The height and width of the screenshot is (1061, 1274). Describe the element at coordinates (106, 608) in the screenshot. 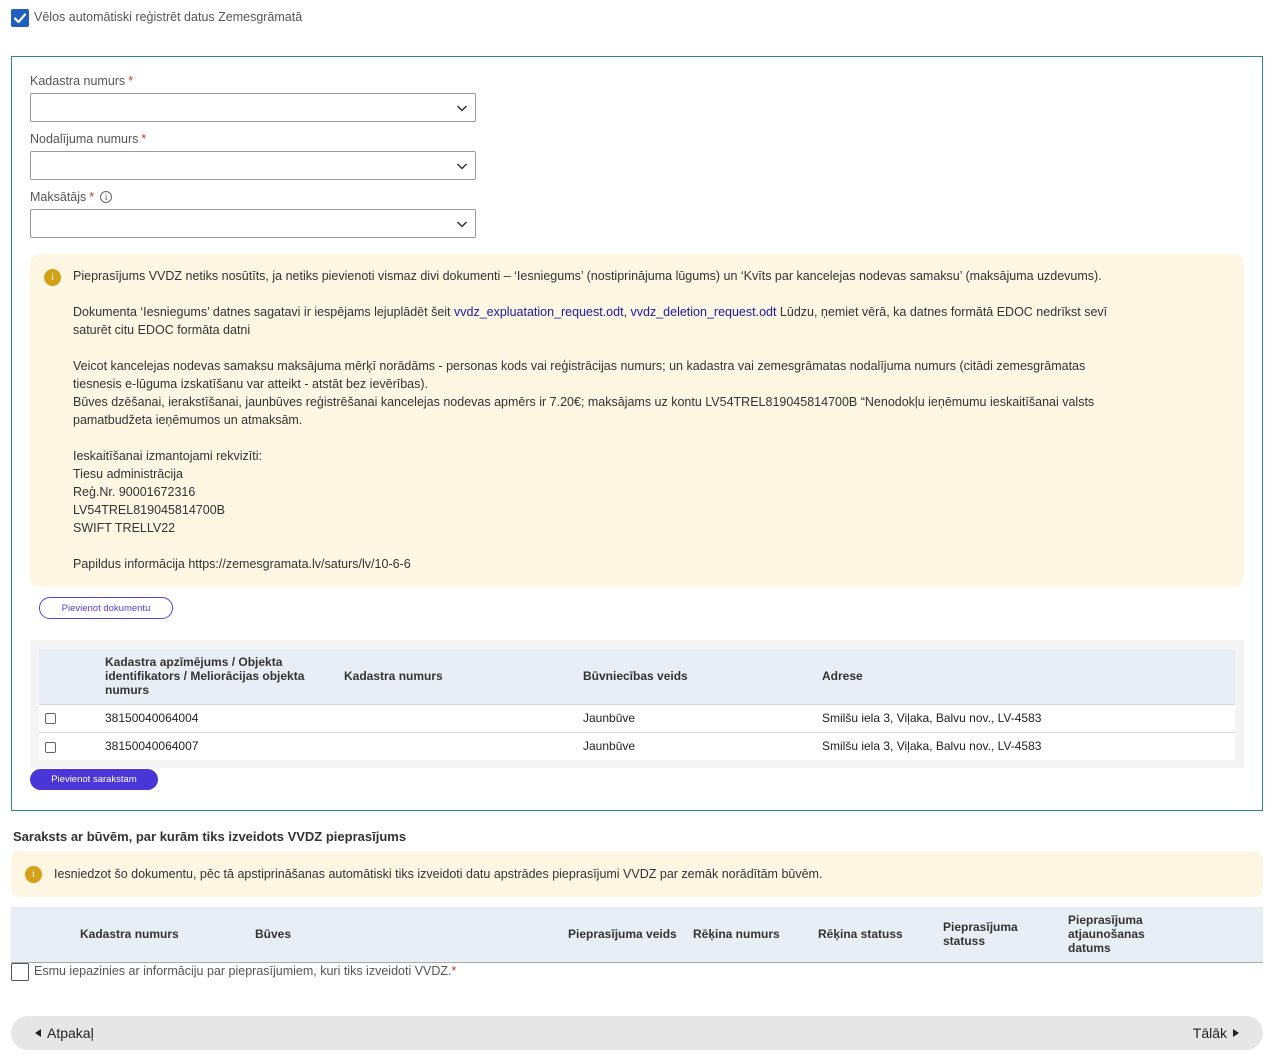

I see `add-document-button: Pievienot dokumentu` at that location.